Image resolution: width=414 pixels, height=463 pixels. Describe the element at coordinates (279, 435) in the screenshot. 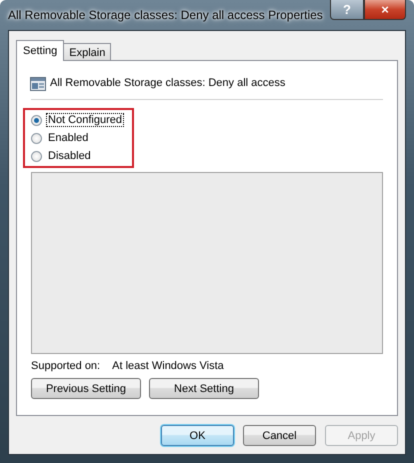

I see `dialog-button: Cancel` at that location.